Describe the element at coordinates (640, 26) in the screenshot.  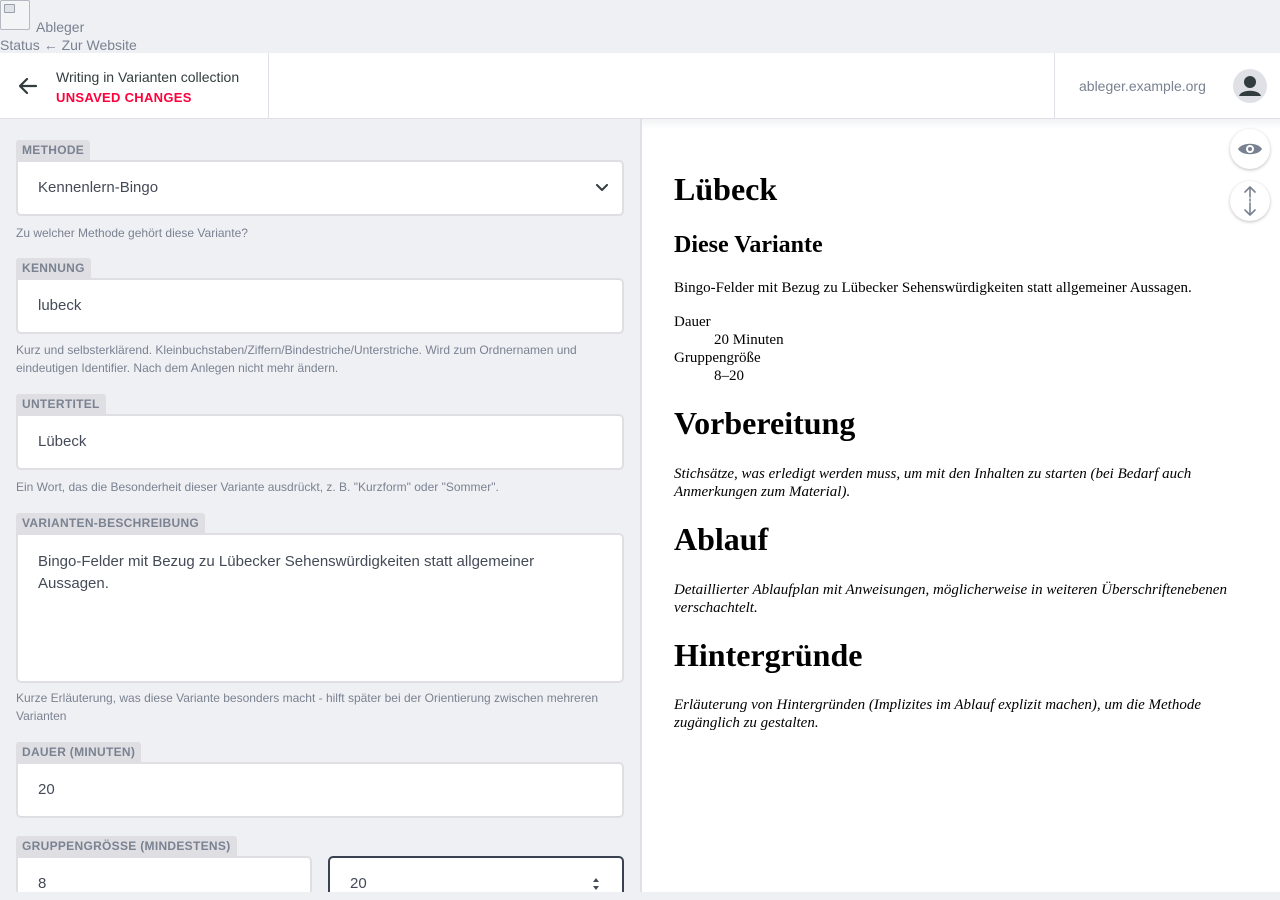
I see `top-strip: Ableger Status ← Zur Website` at that location.